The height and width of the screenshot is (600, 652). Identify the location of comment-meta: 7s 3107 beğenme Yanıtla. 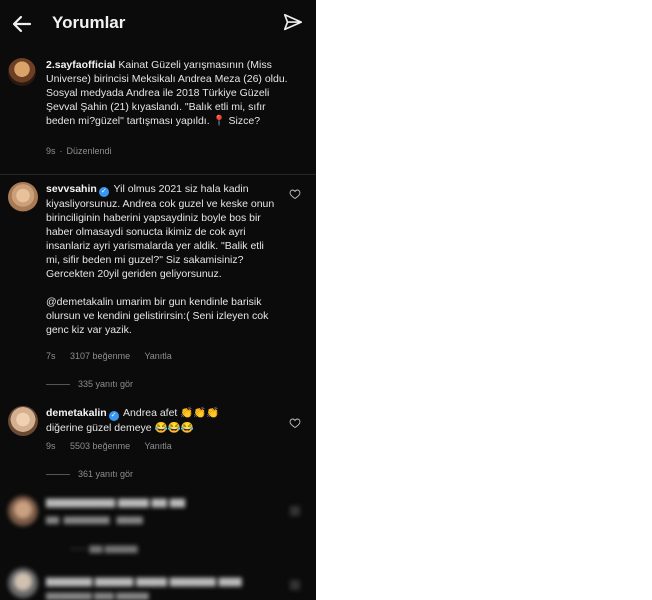
(115, 356).